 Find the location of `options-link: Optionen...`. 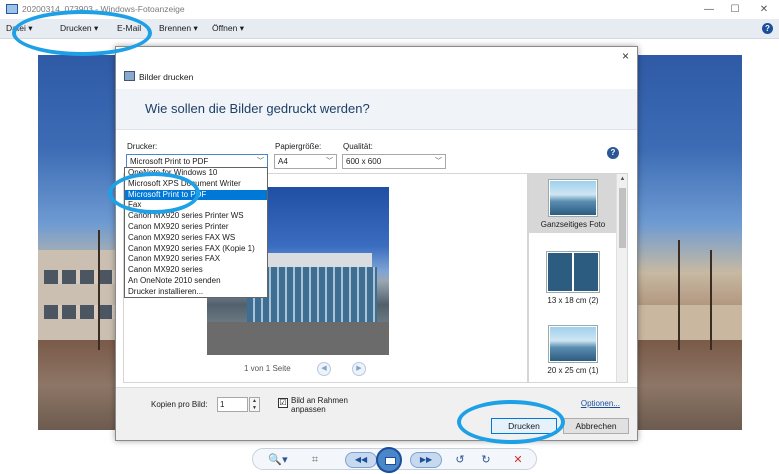

options-link: Optionen... is located at coordinates (600, 403).